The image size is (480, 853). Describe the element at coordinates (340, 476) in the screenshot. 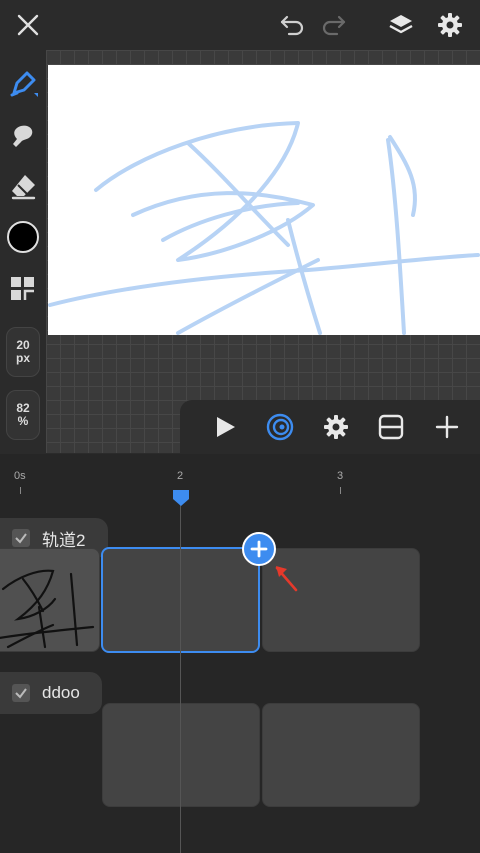

I see `time-mark-3: 3` at that location.